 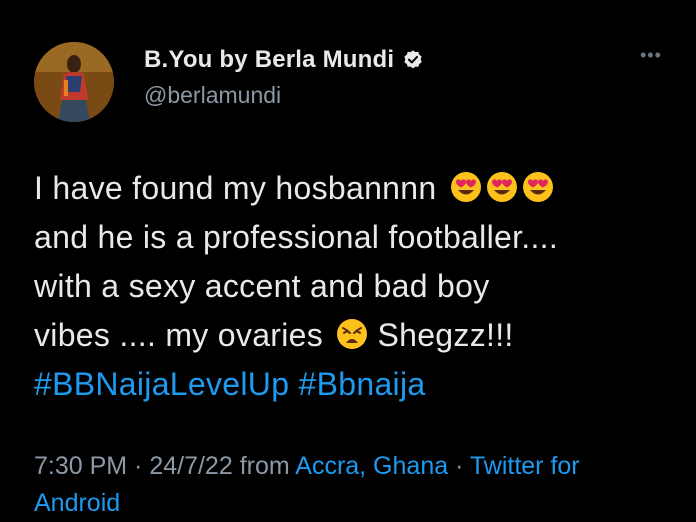 What do you see at coordinates (525, 466) in the screenshot?
I see `source-link-part1: Twitter for` at bounding box center [525, 466].